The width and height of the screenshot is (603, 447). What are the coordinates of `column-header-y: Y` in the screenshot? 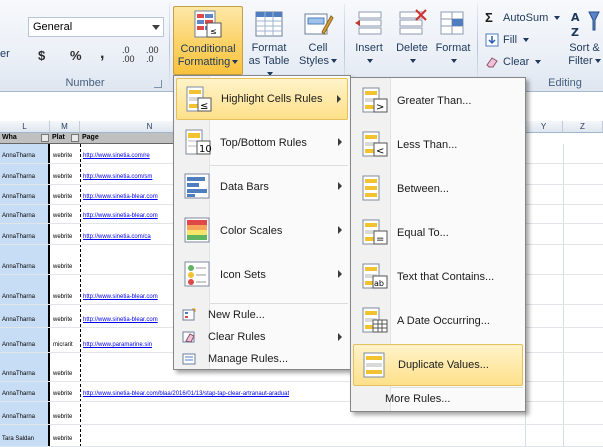 It's located at (544, 127).